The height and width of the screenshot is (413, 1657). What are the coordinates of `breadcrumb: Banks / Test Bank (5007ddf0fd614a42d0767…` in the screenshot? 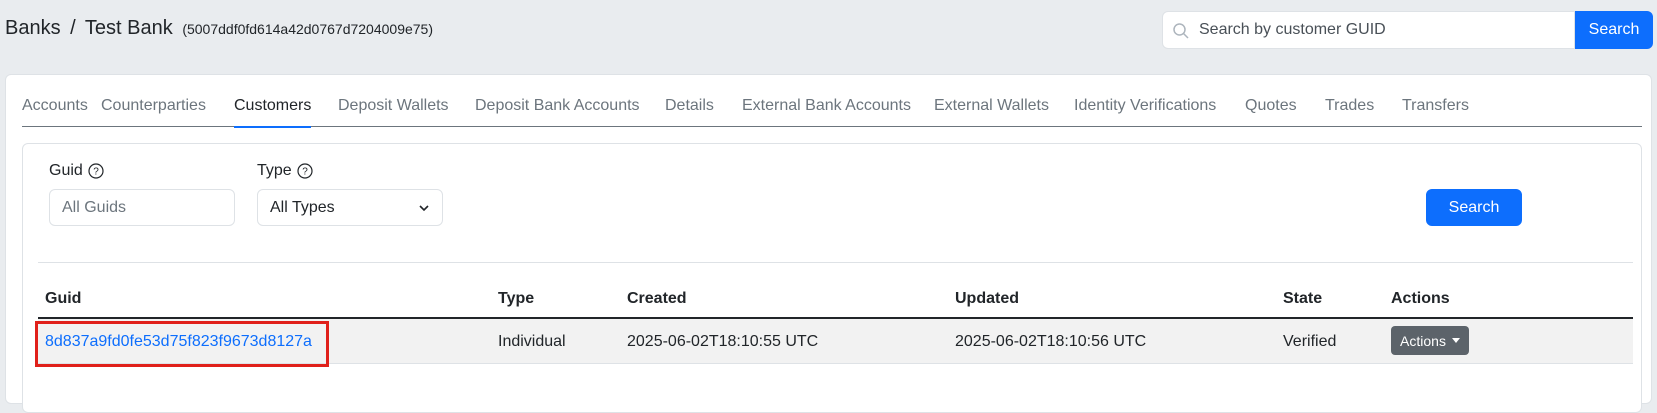 It's located at (219, 28).